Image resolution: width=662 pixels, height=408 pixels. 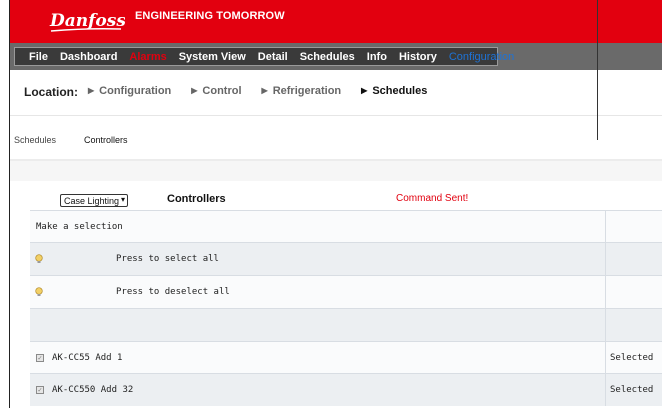 What do you see at coordinates (307, 91) in the screenshot?
I see `crumb-label: Refrigeration` at bounding box center [307, 91].